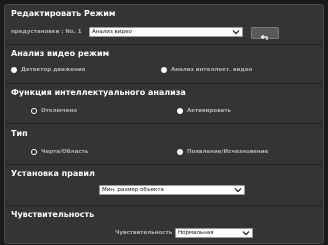  I want to click on disabled-label: Отключено, so click(59, 111).